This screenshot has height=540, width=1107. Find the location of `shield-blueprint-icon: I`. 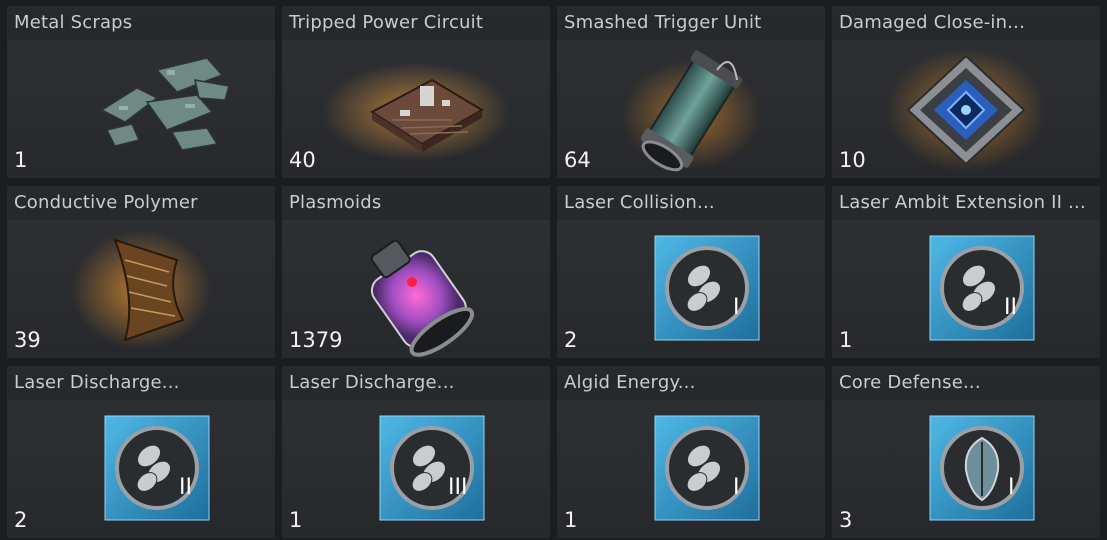

shield-blueprint-icon: I is located at coordinates (966, 469).